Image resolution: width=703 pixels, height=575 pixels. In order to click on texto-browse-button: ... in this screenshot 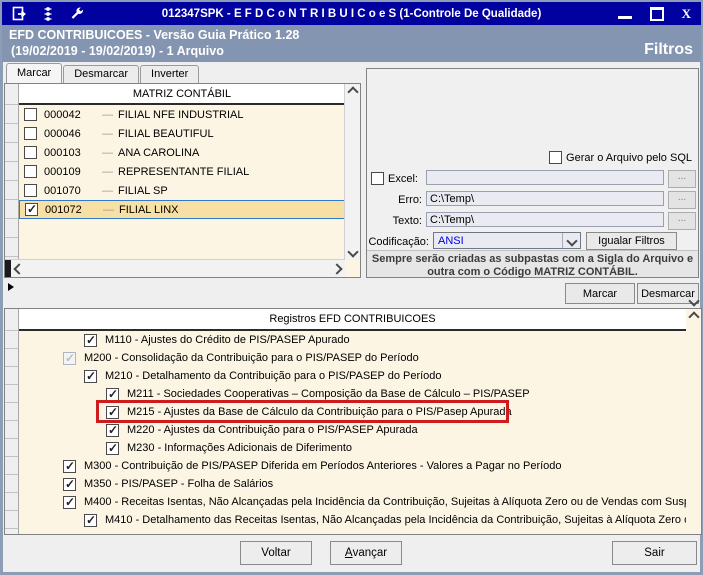, I will do `click(682, 221)`.